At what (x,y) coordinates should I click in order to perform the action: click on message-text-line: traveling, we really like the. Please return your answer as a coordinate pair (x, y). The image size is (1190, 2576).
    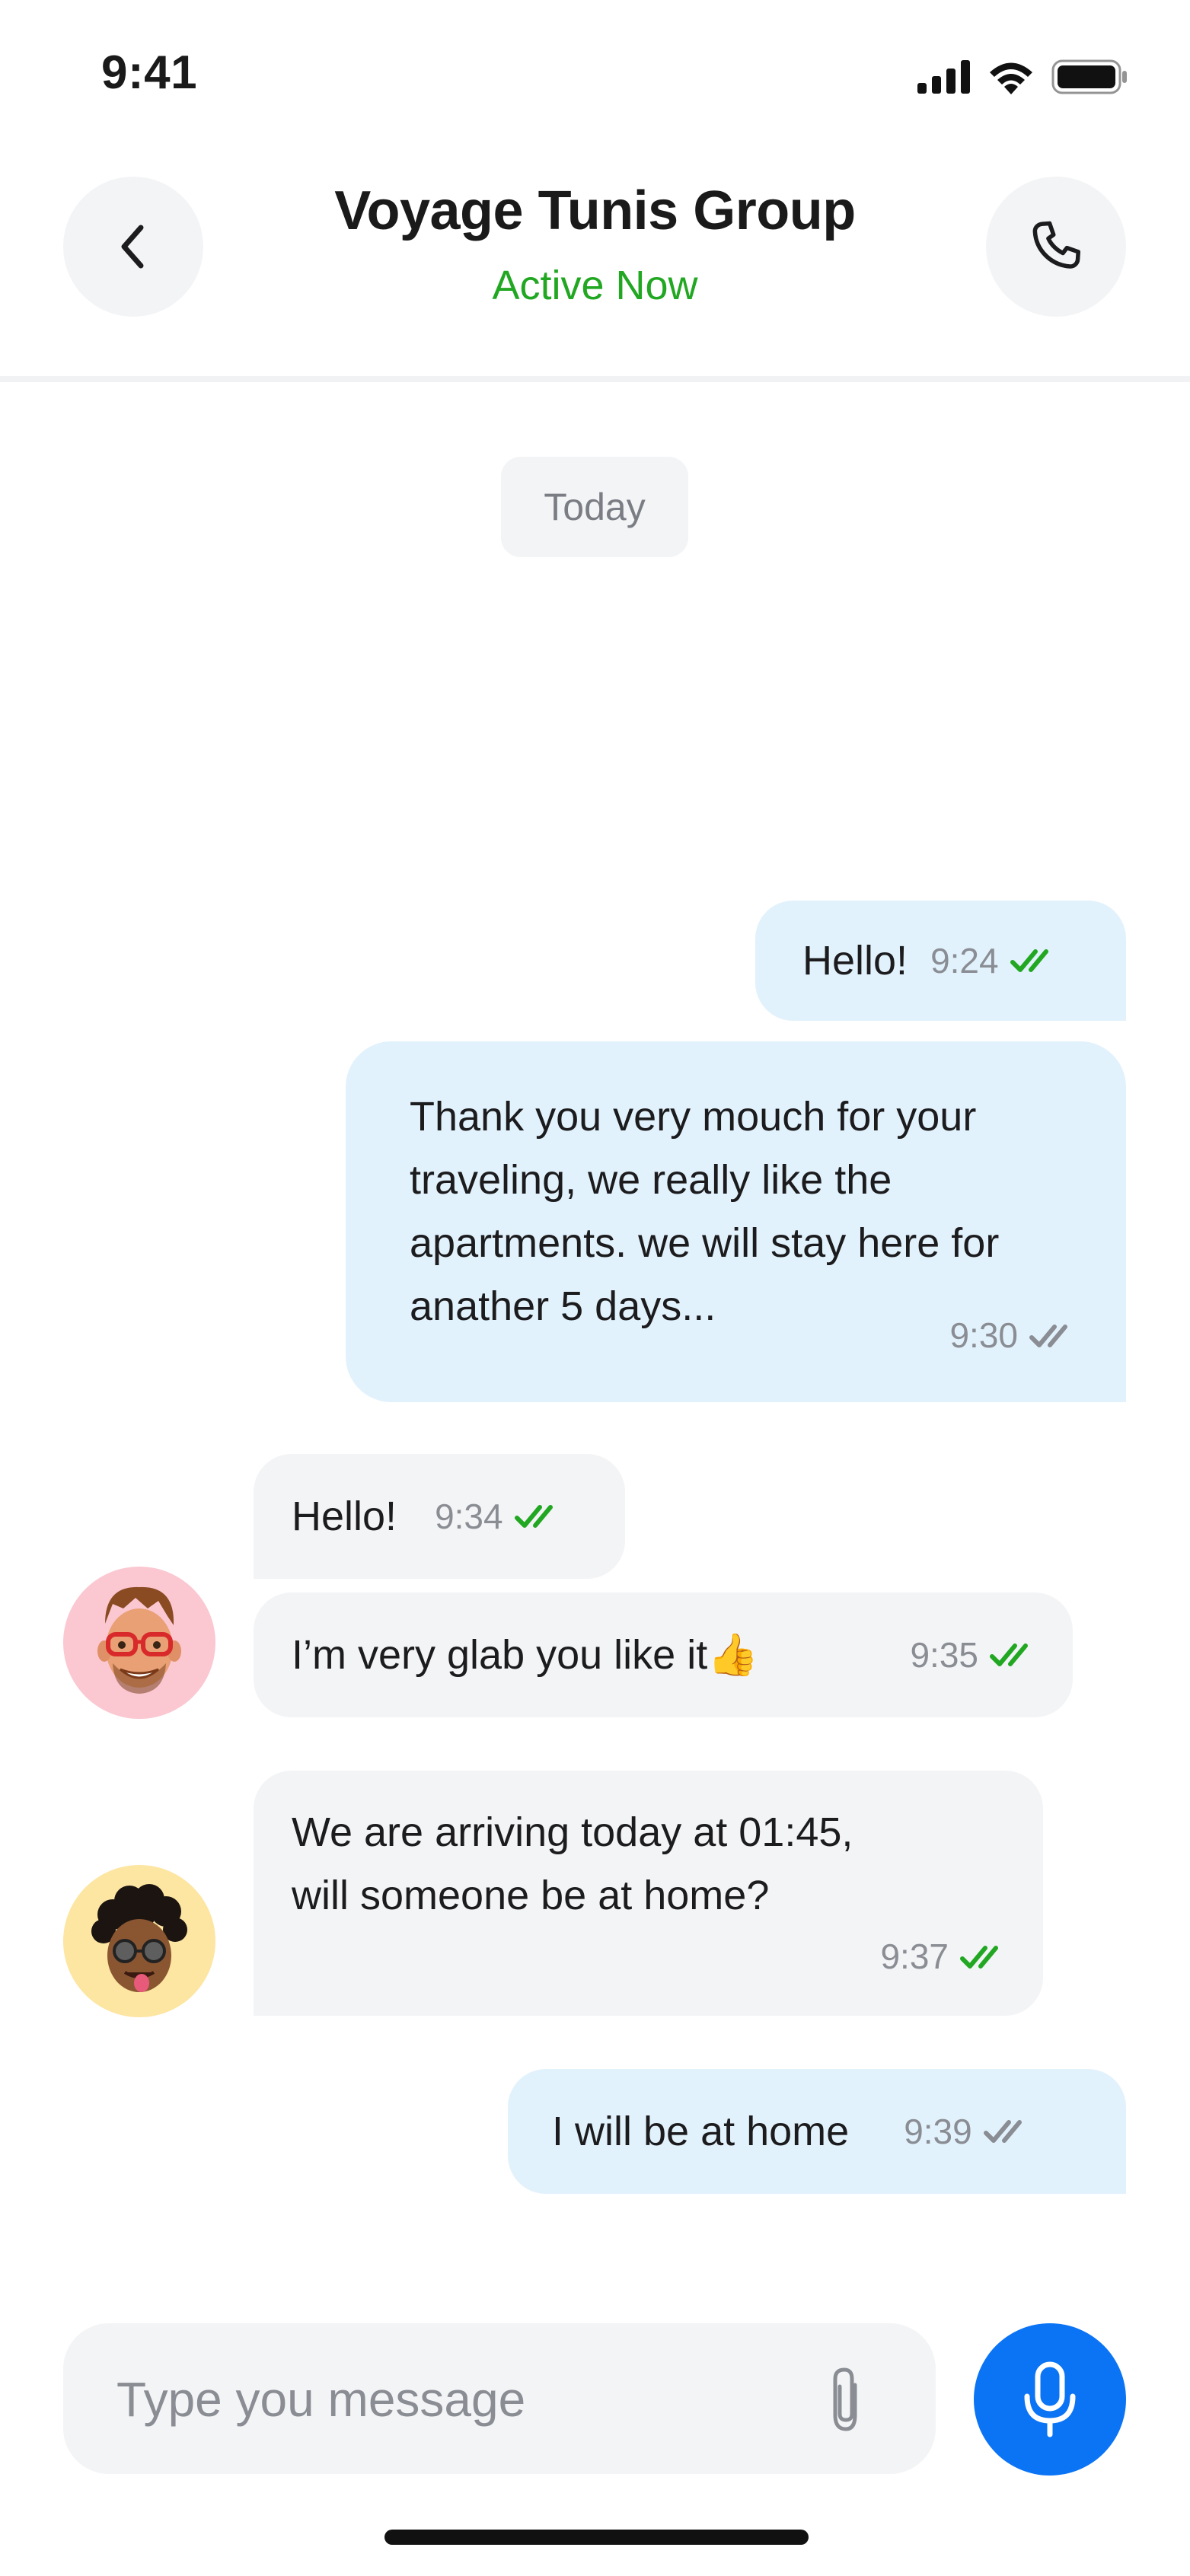
    Looking at the image, I should click on (651, 1180).